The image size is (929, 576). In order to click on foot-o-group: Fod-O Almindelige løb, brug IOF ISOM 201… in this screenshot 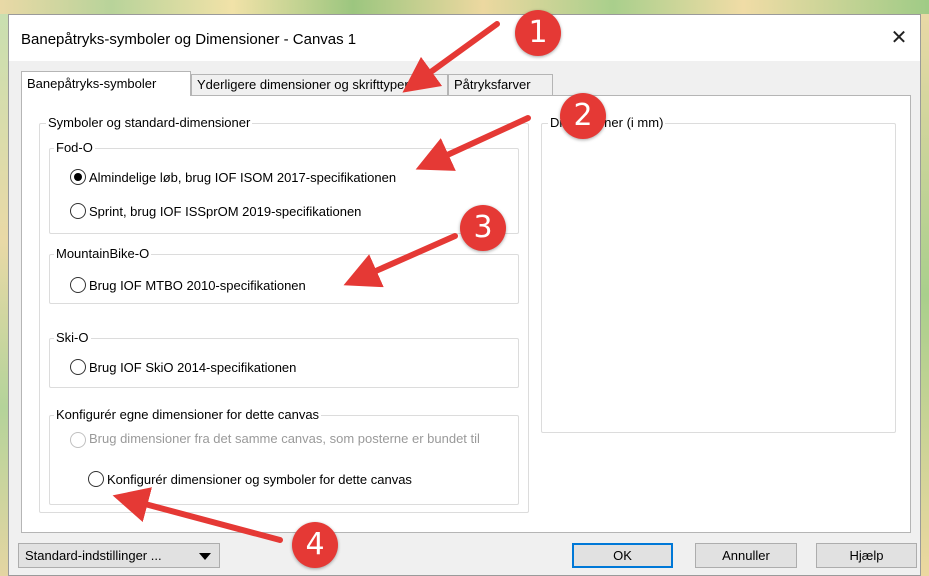, I will do `click(284, 187)`.